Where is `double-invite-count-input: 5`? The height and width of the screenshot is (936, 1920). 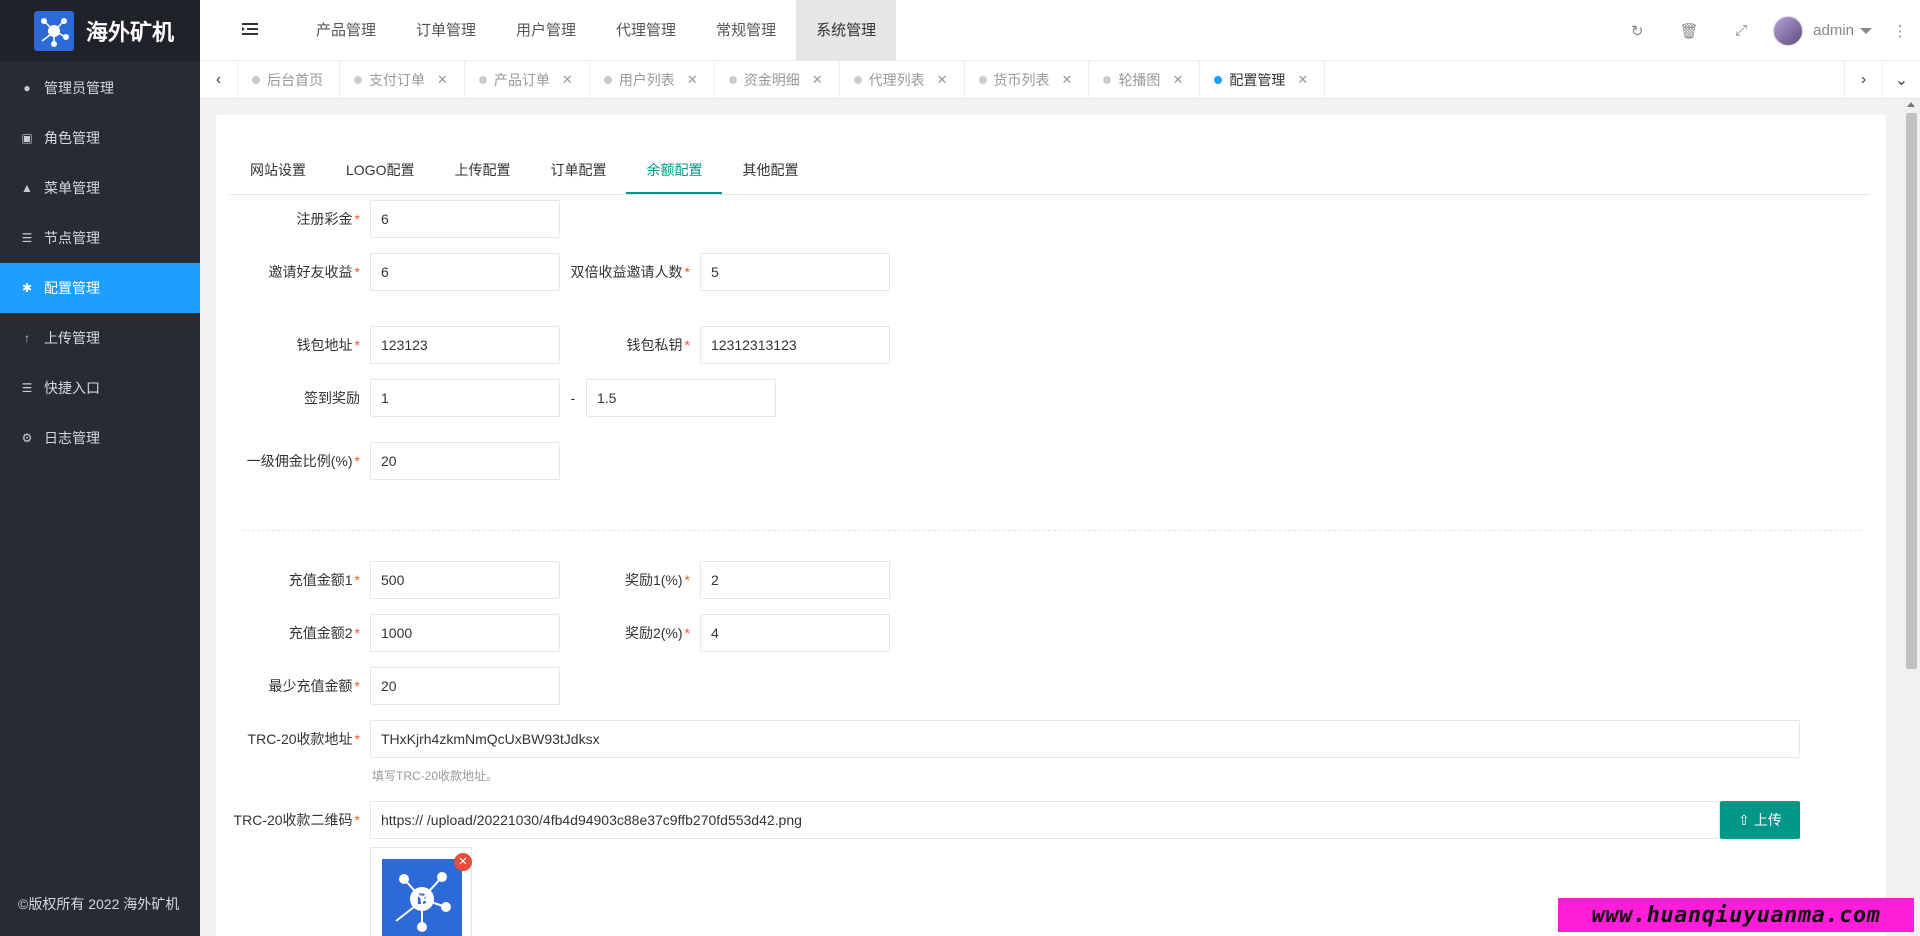
double-invite-count-input: 5 is located at coordinates (795, 272).